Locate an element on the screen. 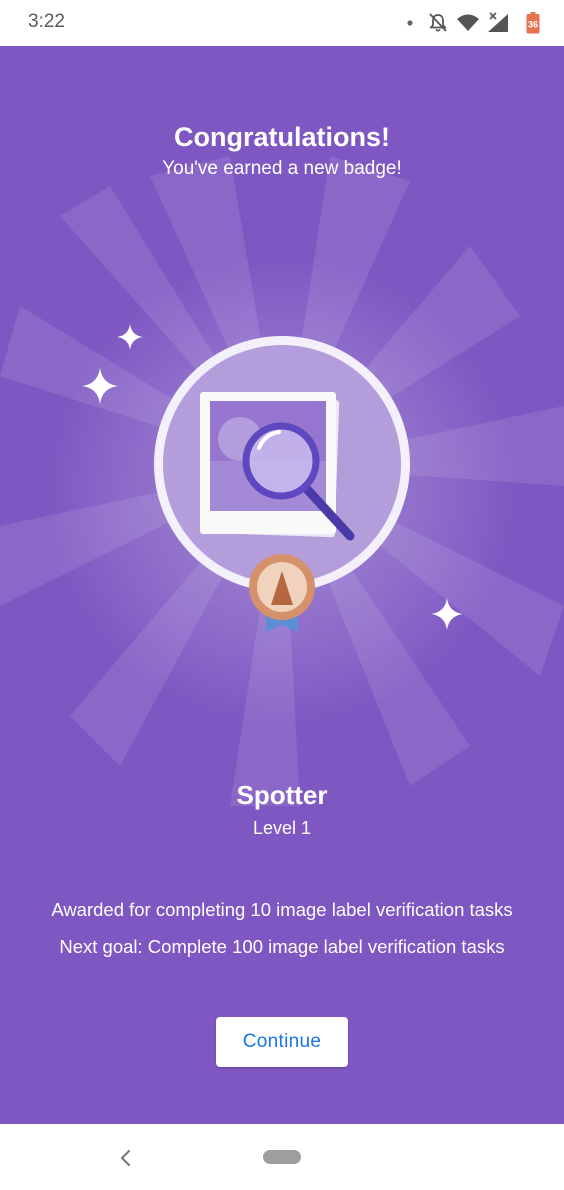 This screenshot has height=1190, width=564. badge-level: Level 1 is located at coordinates (282, 828).